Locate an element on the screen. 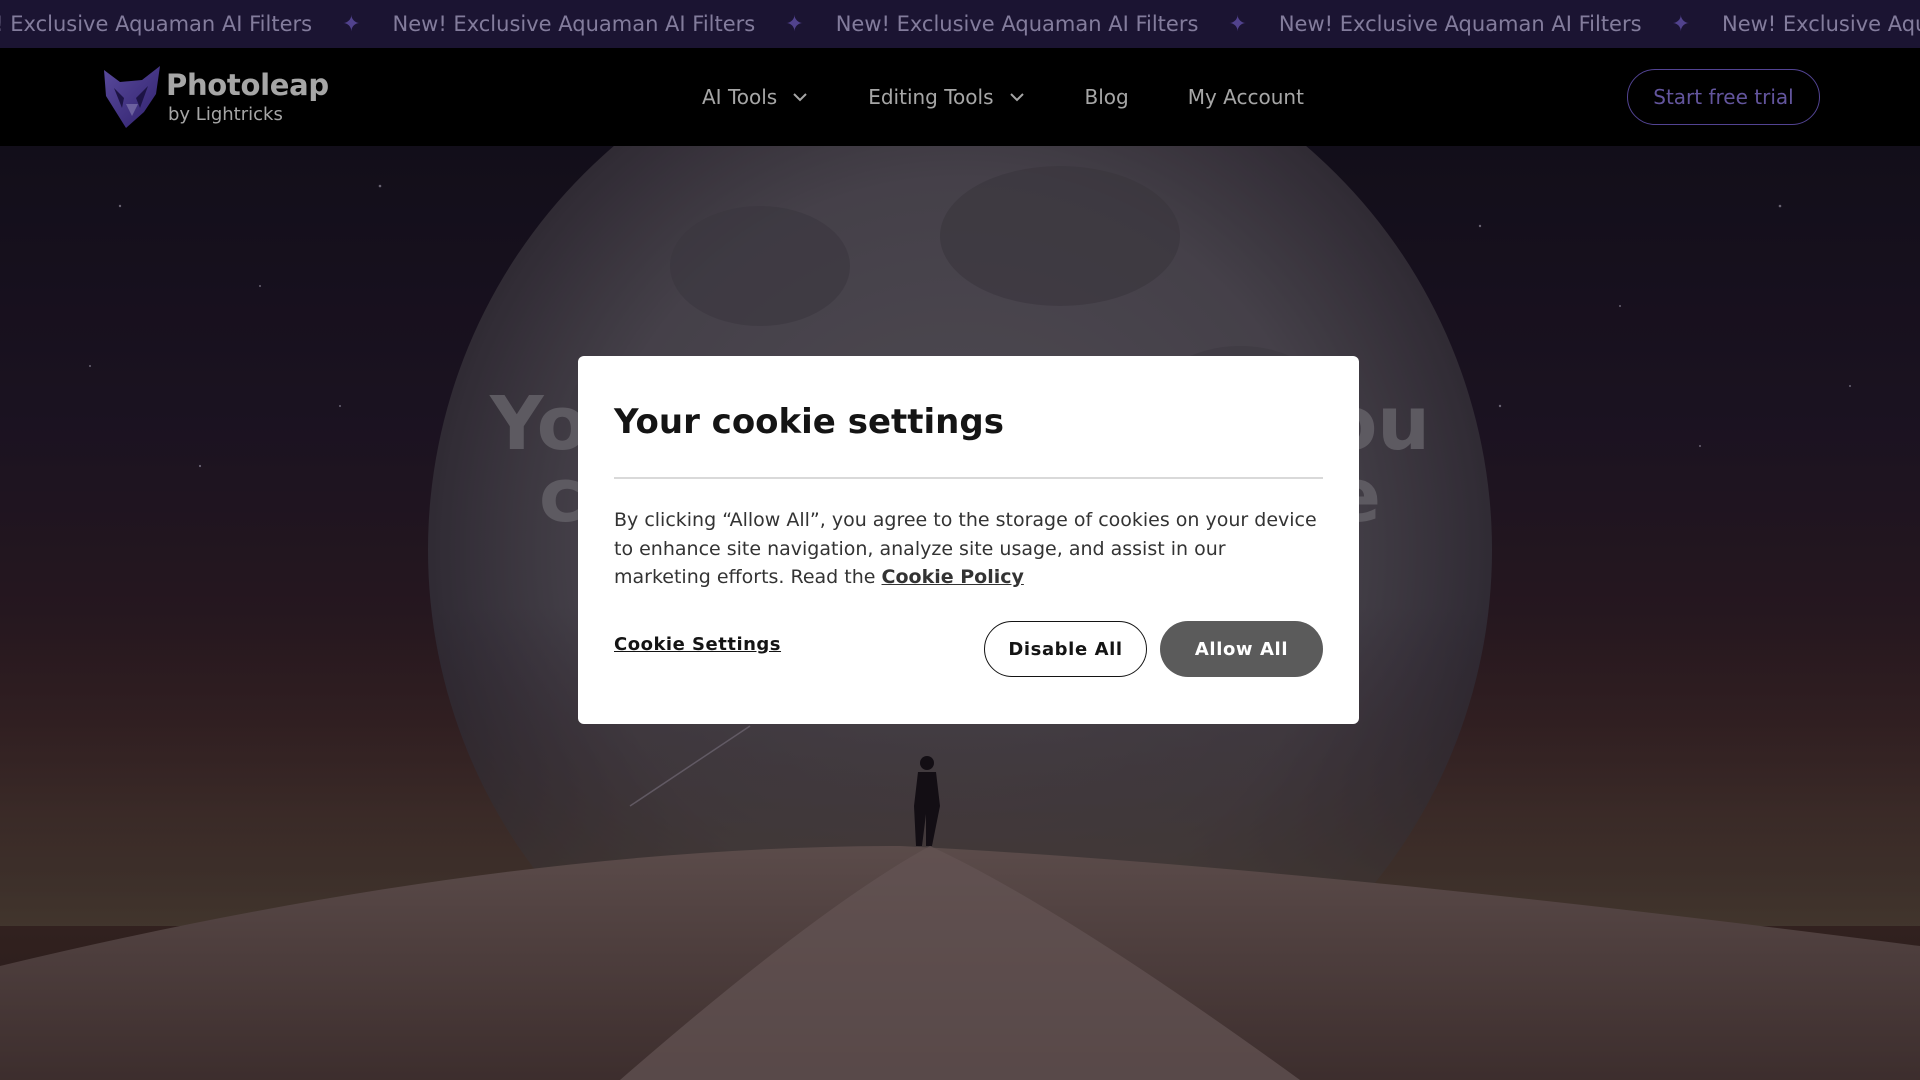 This screenshot has height=1080, width=1920. divider is located at coordinates (968, 478).